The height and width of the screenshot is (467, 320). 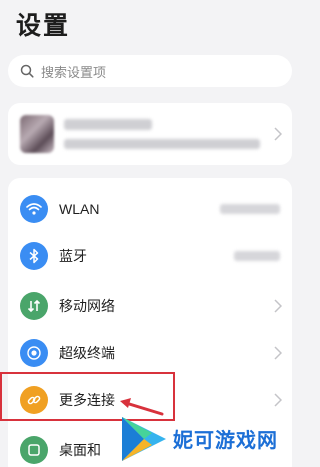 What do you see at coordinates (37, 134) in the screenshot?
I see `avatar` at bounding box center [37, 134].